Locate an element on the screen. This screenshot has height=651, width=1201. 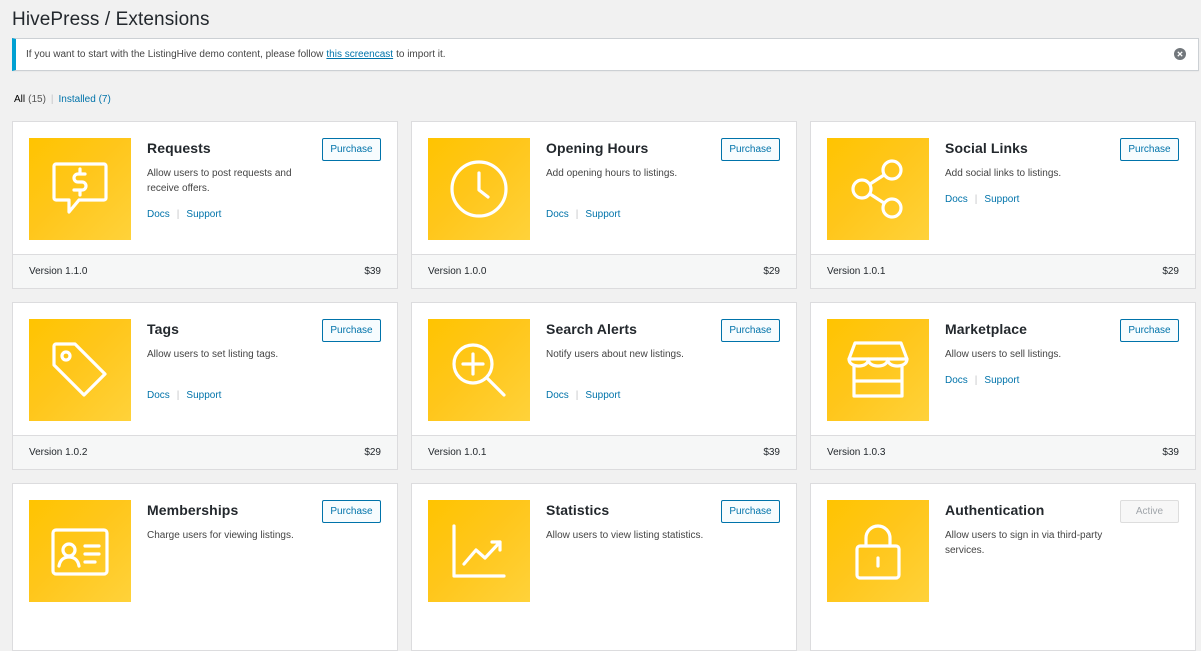
extension-description: Allow users to view listing statistics. is located at coordinates (625, 535).